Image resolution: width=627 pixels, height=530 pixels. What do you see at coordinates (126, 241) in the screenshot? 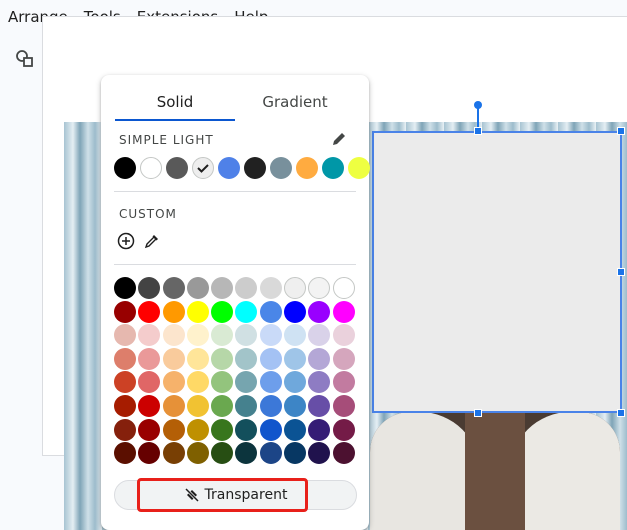
I see `add-custom-color-button` at bounding box center [126, 241].